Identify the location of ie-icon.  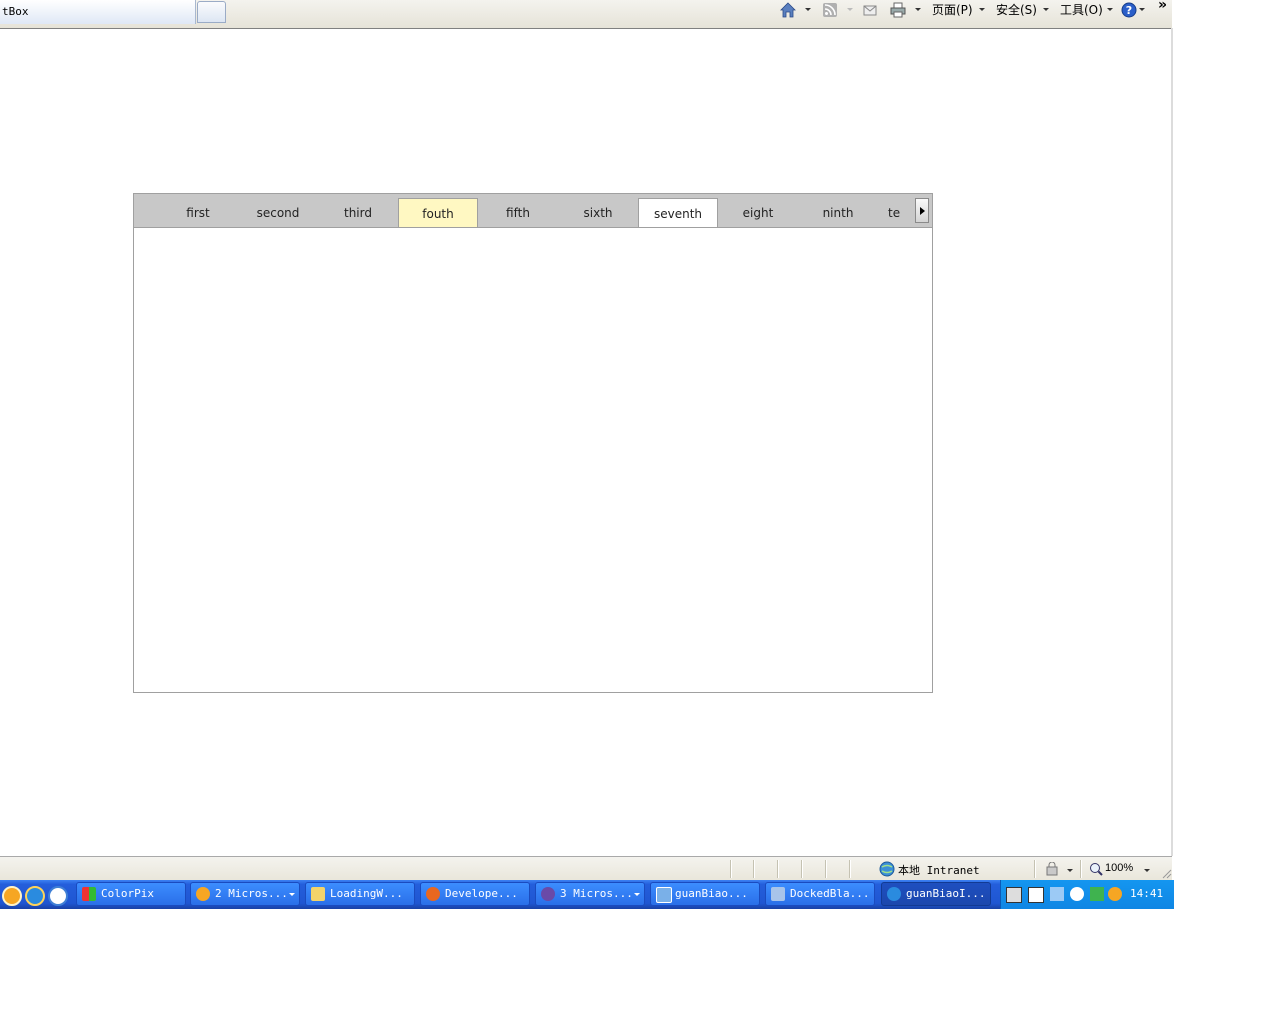
(894, 894).